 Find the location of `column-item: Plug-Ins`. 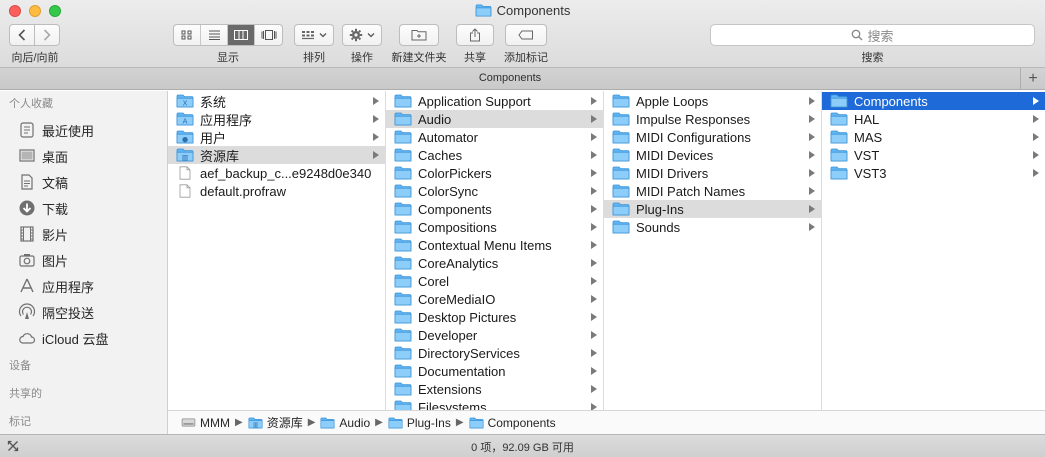

column-item: Plug-Ins is located at coordinates (712, 209).